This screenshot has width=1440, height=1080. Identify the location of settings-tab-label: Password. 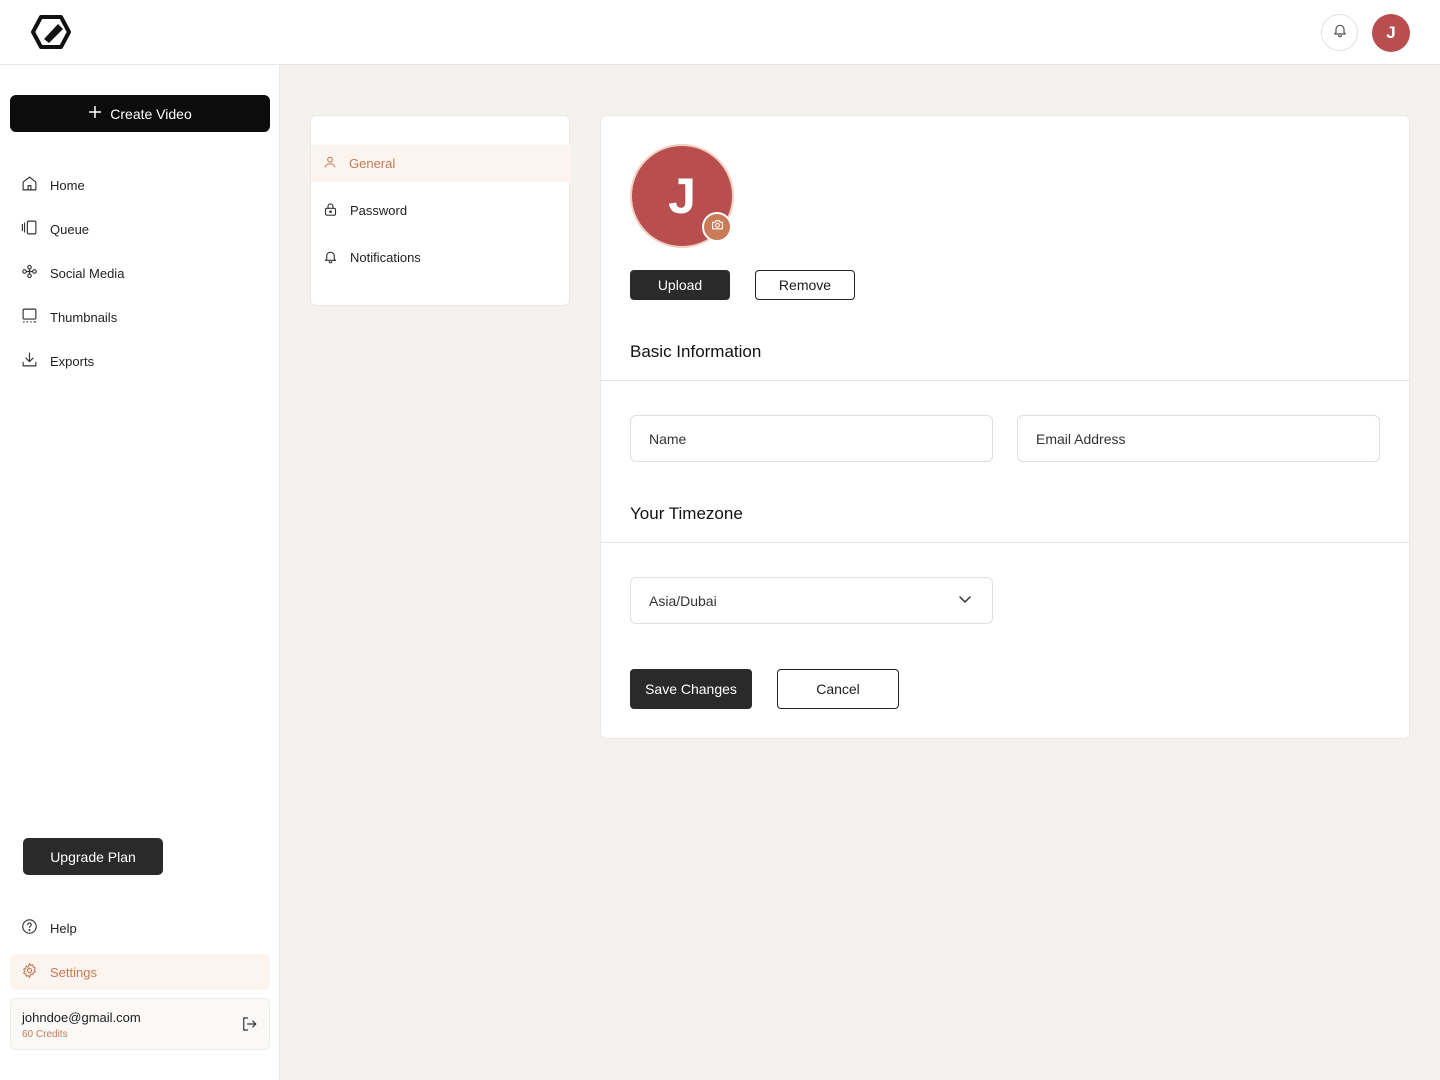
(379, 210).